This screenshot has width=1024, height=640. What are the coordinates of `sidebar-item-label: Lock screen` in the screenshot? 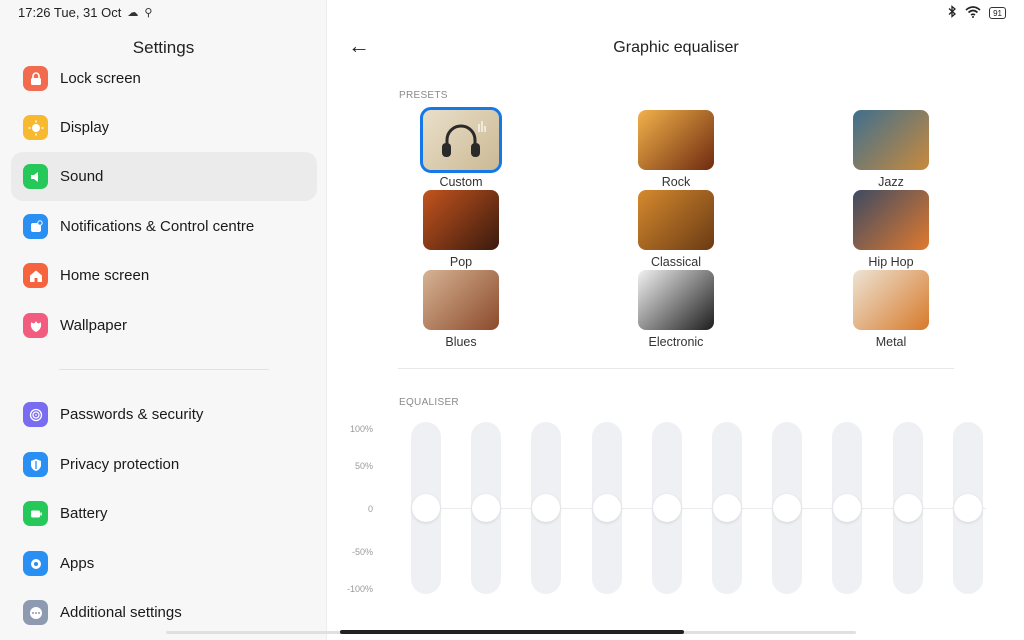 It's located at (100, 78).